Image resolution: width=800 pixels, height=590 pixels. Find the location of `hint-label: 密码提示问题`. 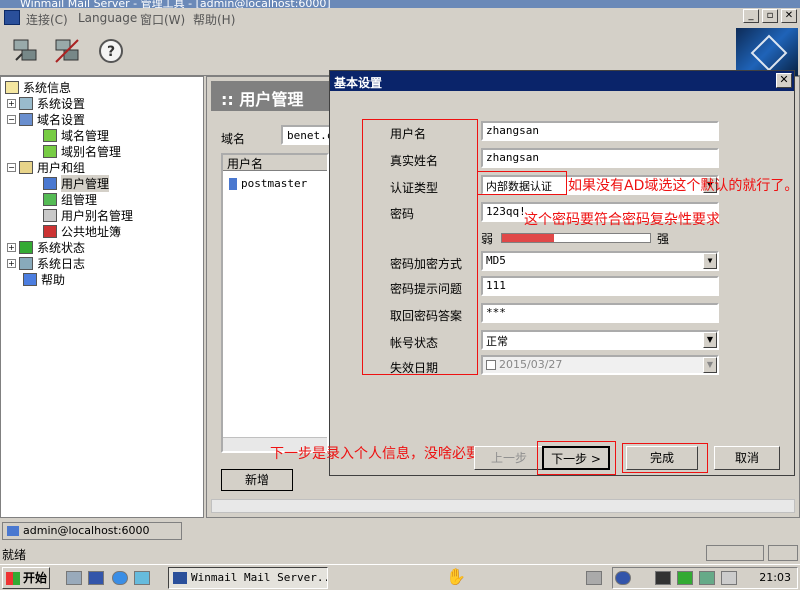

hint-label: 密码提示问题 is located at coordinates (426, 289).